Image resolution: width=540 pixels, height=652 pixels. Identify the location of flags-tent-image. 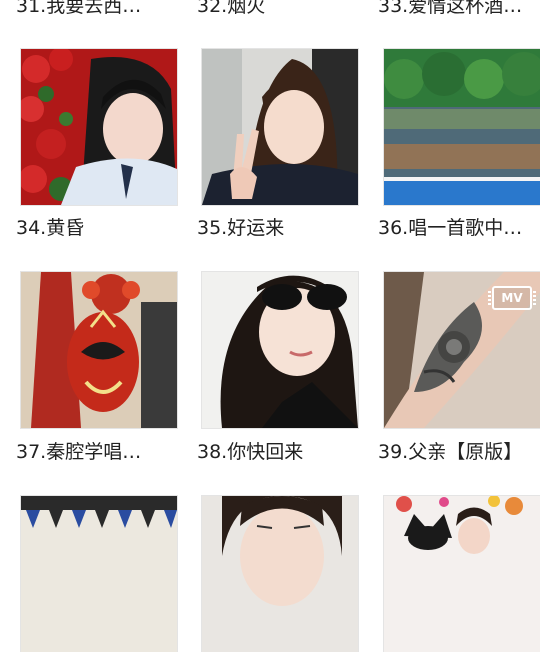
(99, 574).